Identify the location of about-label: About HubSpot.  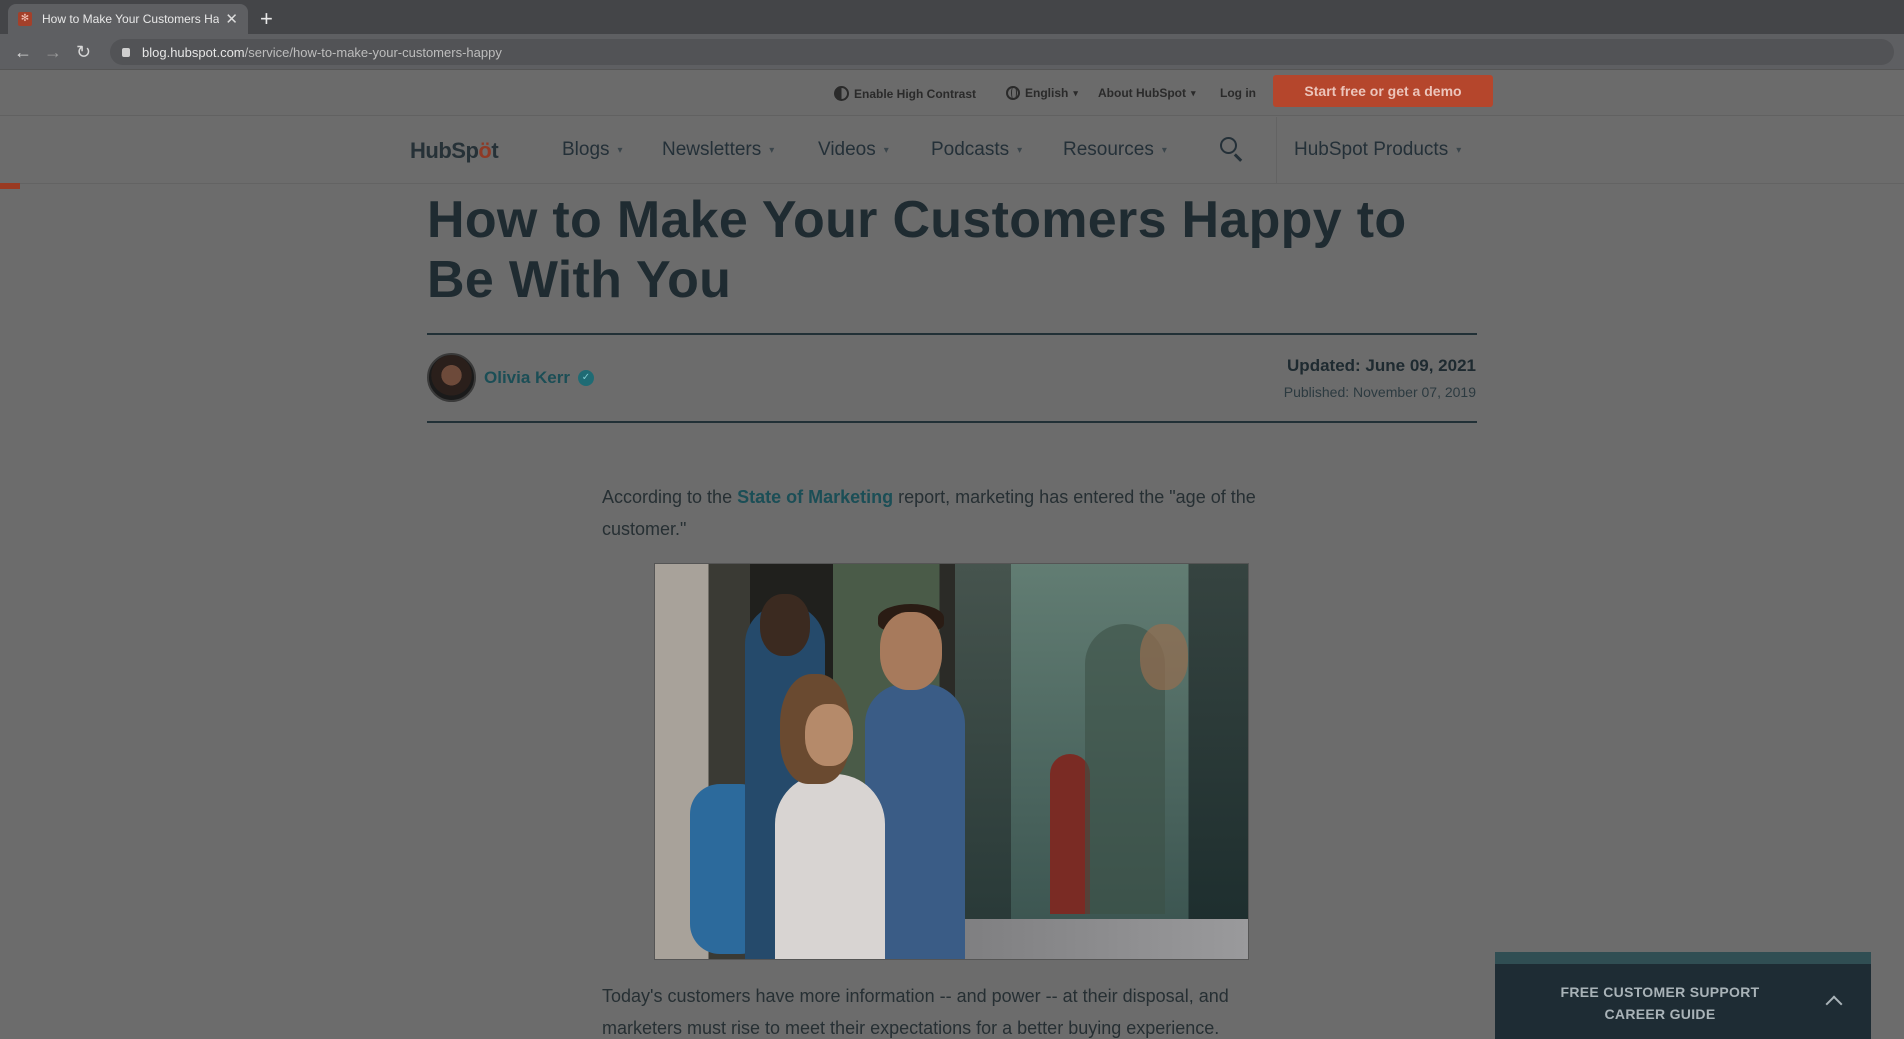
(1142, 93).